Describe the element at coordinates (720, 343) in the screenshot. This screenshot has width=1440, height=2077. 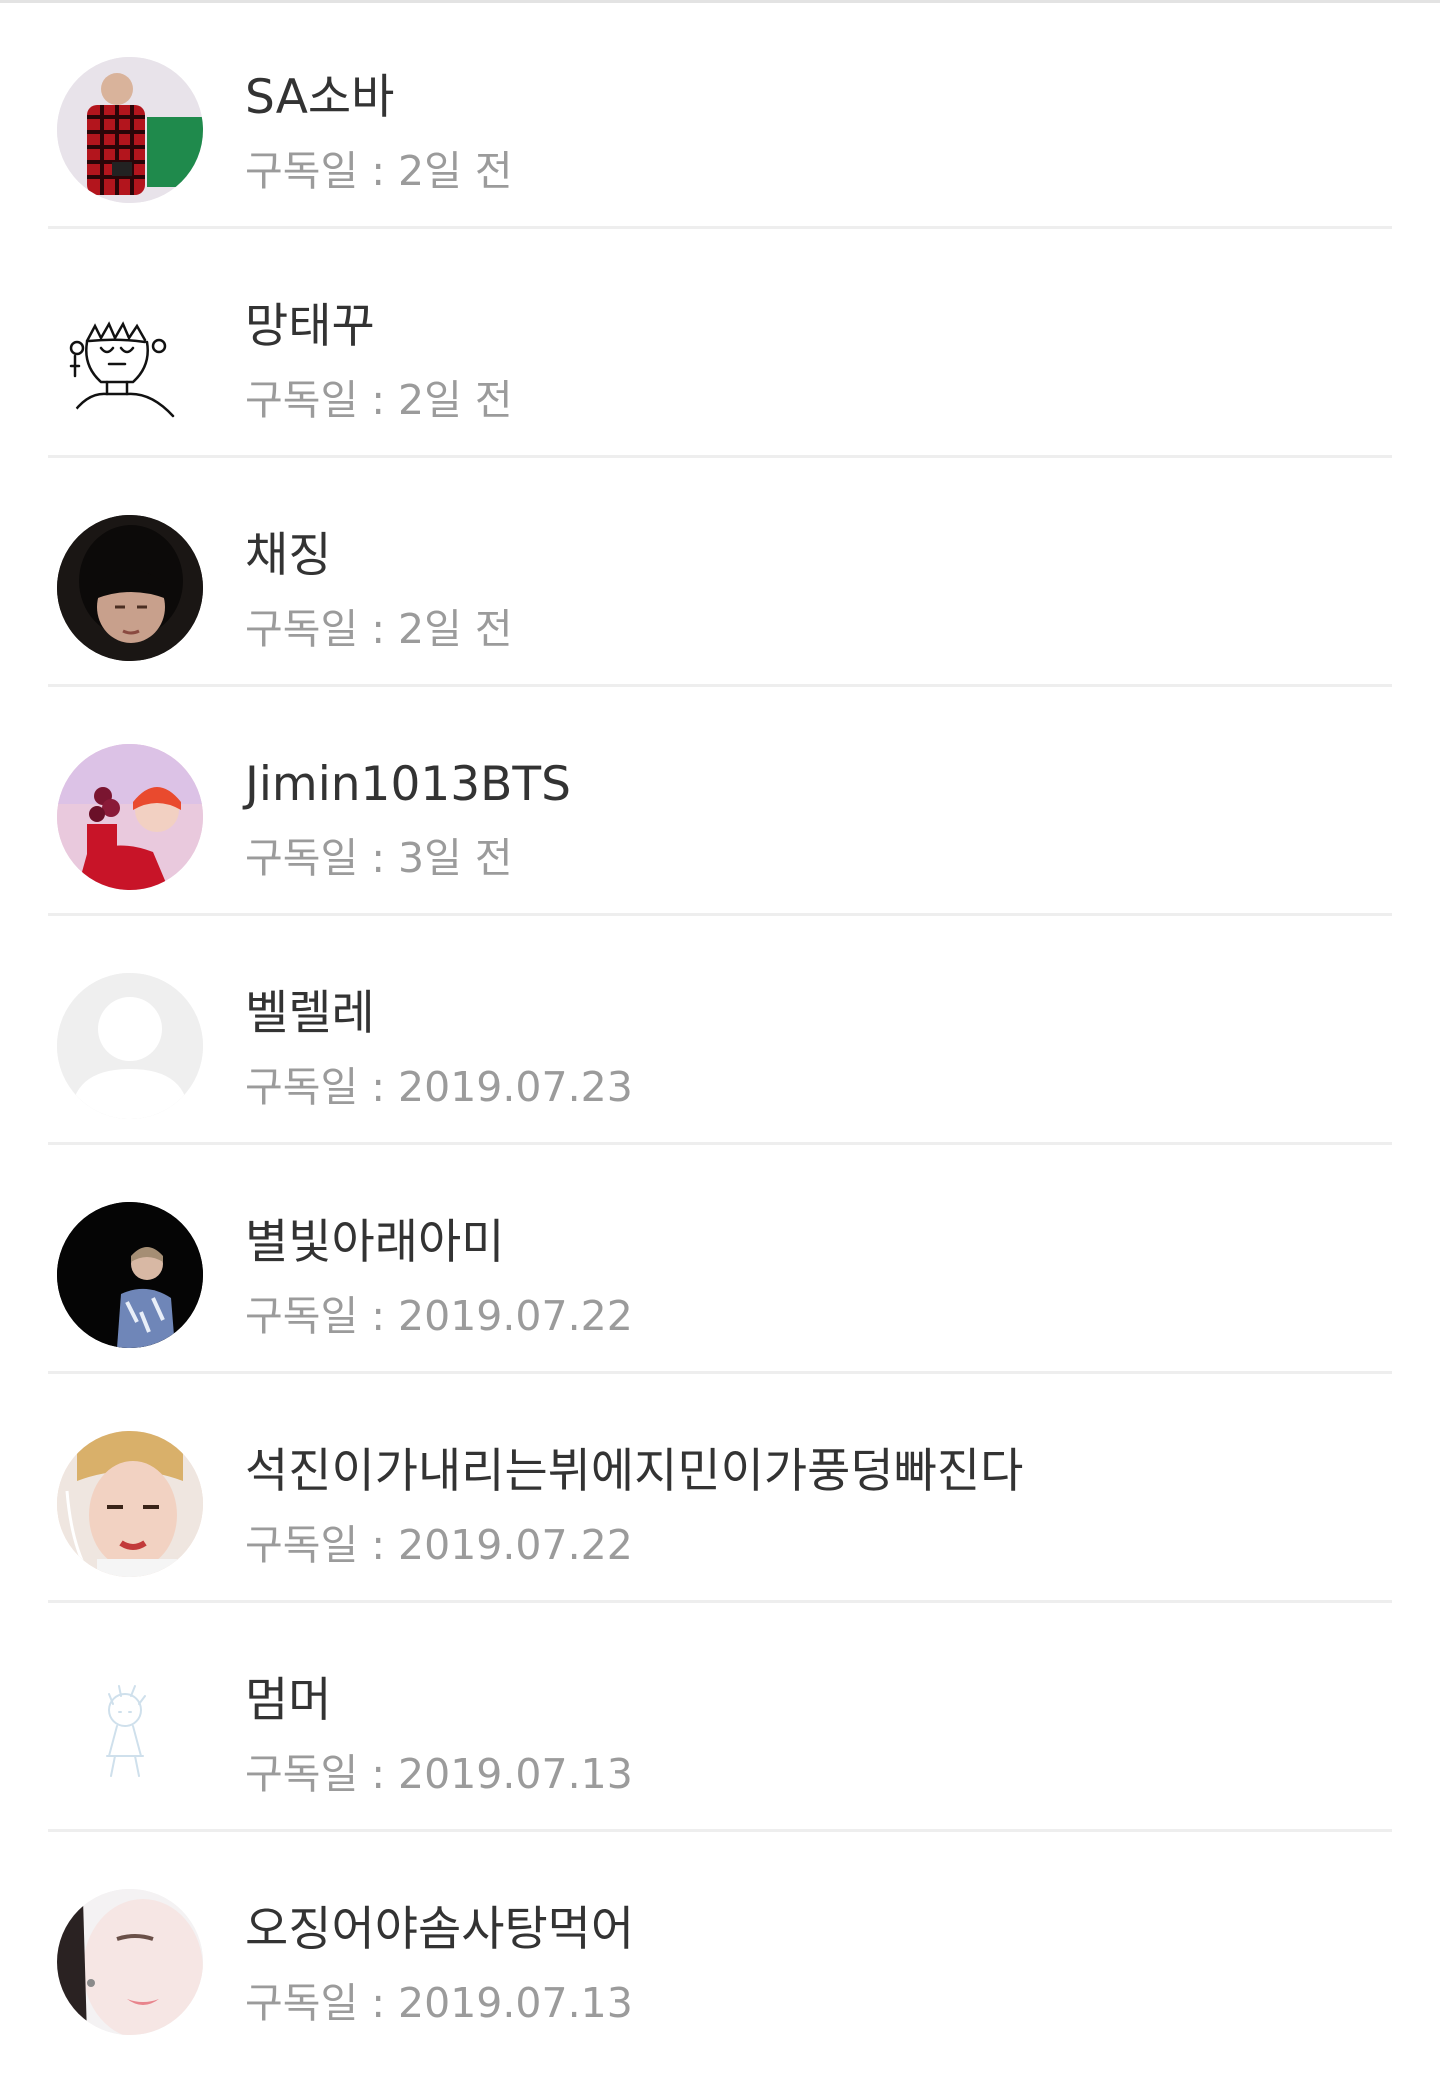
I see `subscriber-row: 망태꾸 구독일 : 2일 전` at that location.